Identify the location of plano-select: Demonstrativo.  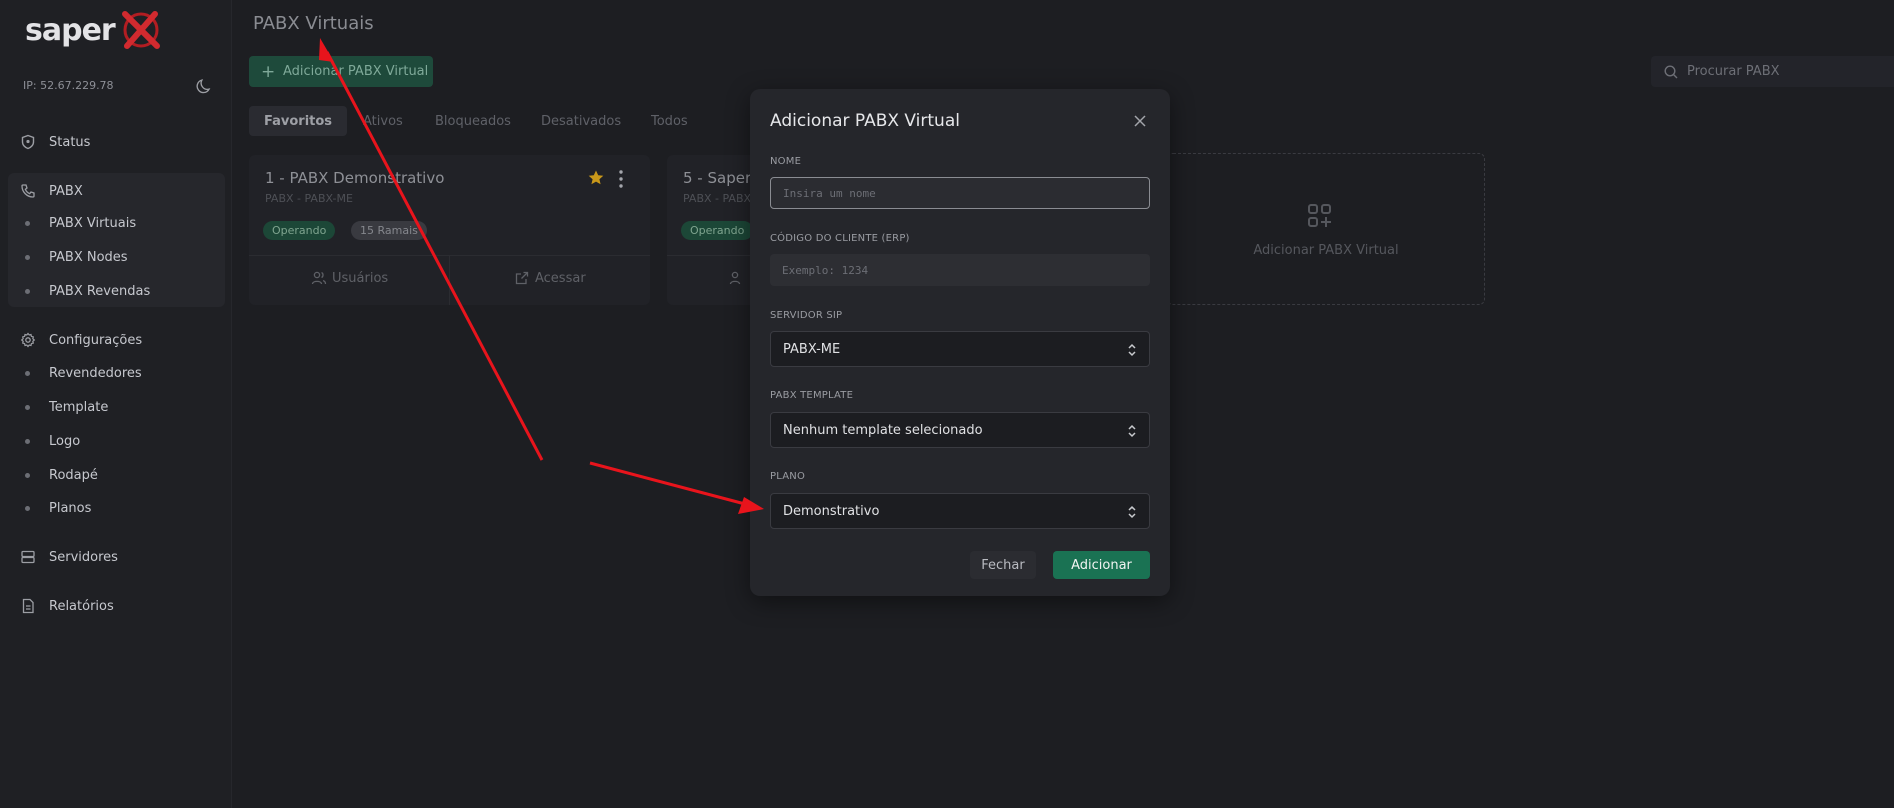
(960, 511).